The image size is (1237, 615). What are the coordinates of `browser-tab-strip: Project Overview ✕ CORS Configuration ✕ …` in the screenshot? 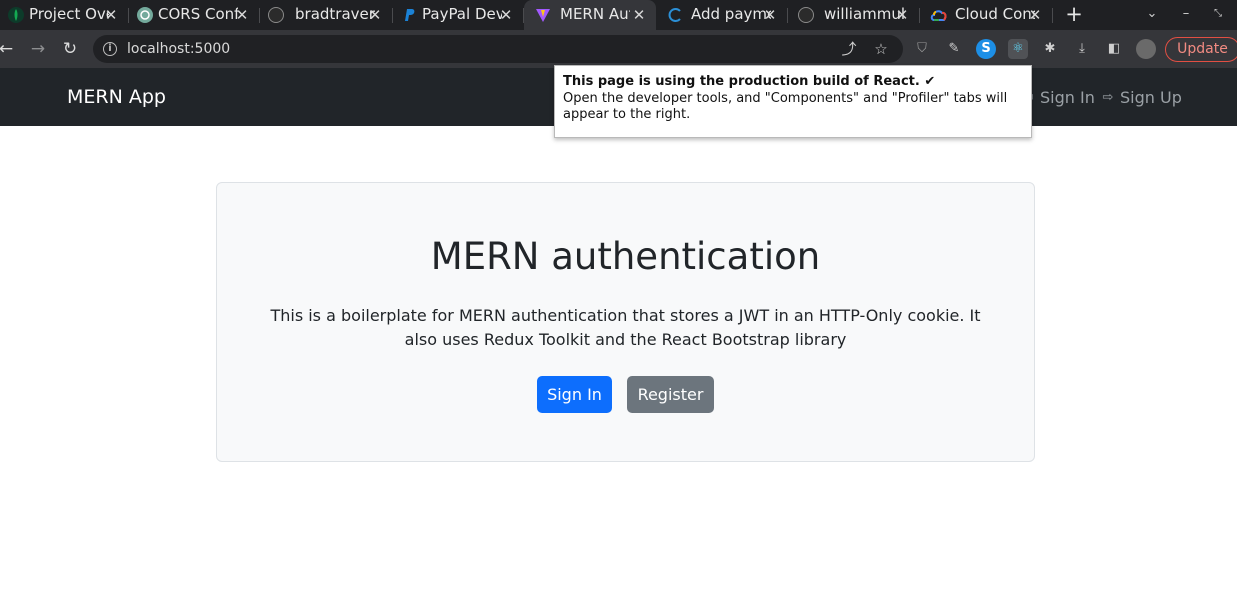 It's located at (618, 15).